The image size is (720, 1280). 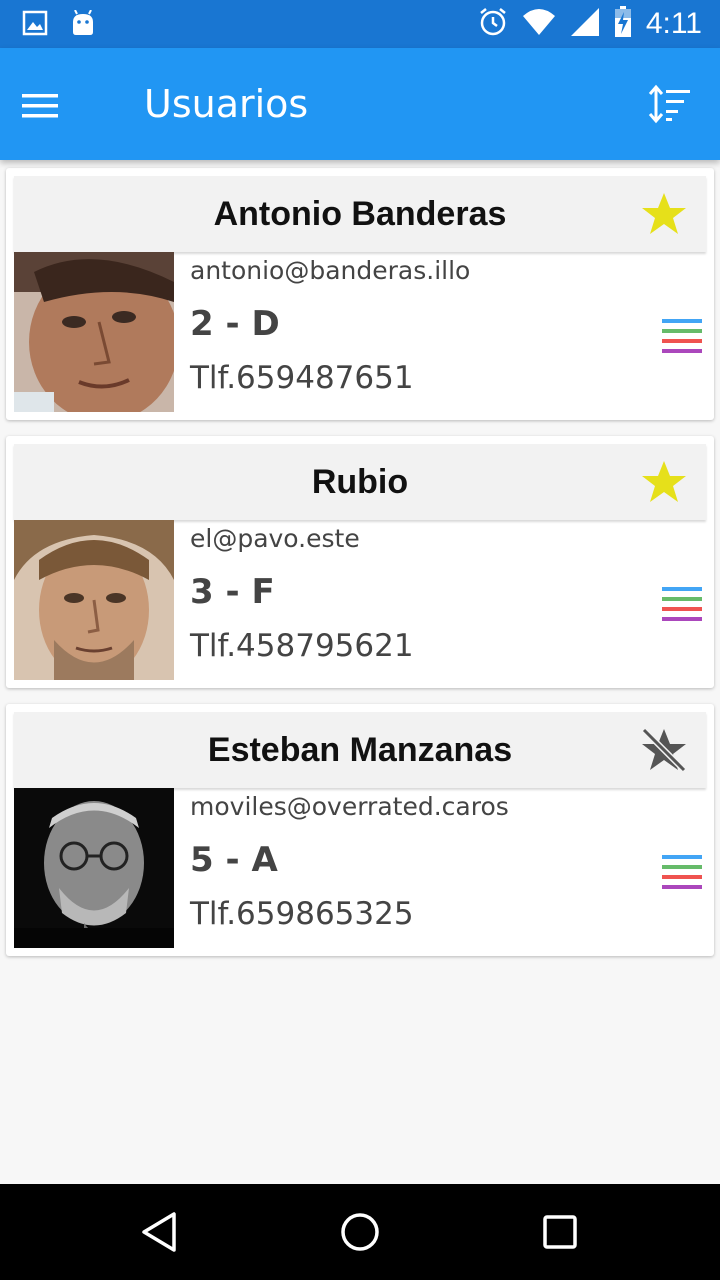 I want to click on app-bar: Usuarios, so click(x=360, y=104).